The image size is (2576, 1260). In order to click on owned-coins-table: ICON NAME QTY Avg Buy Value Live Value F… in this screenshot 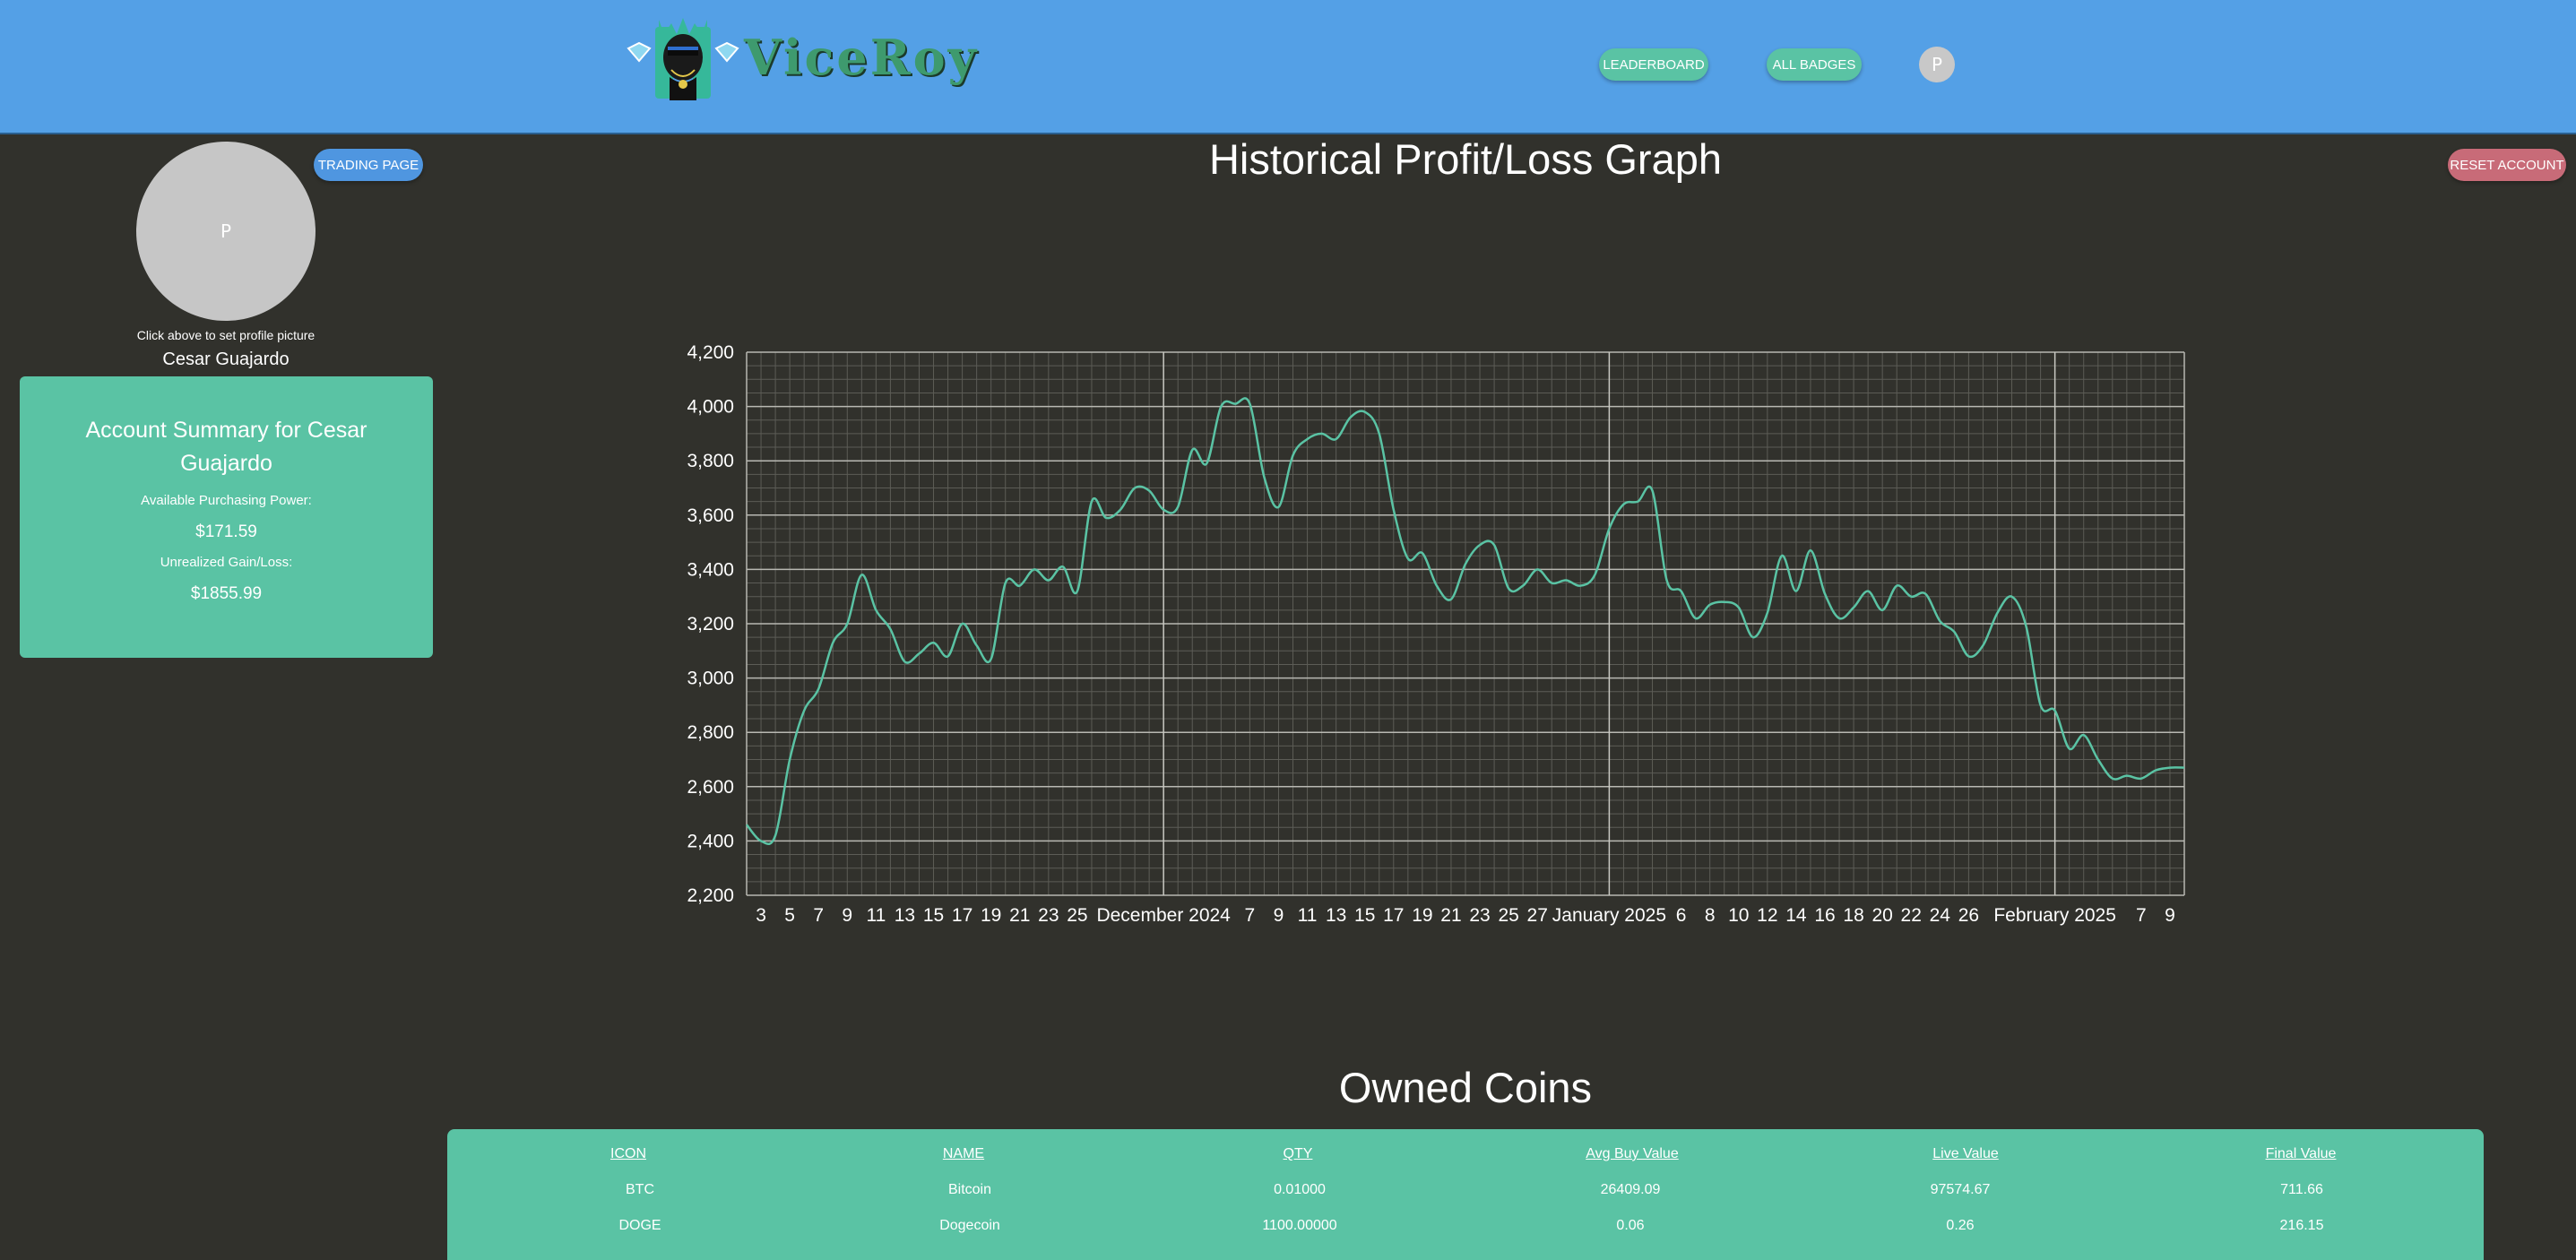, I will do `click(1465, 1194)`.